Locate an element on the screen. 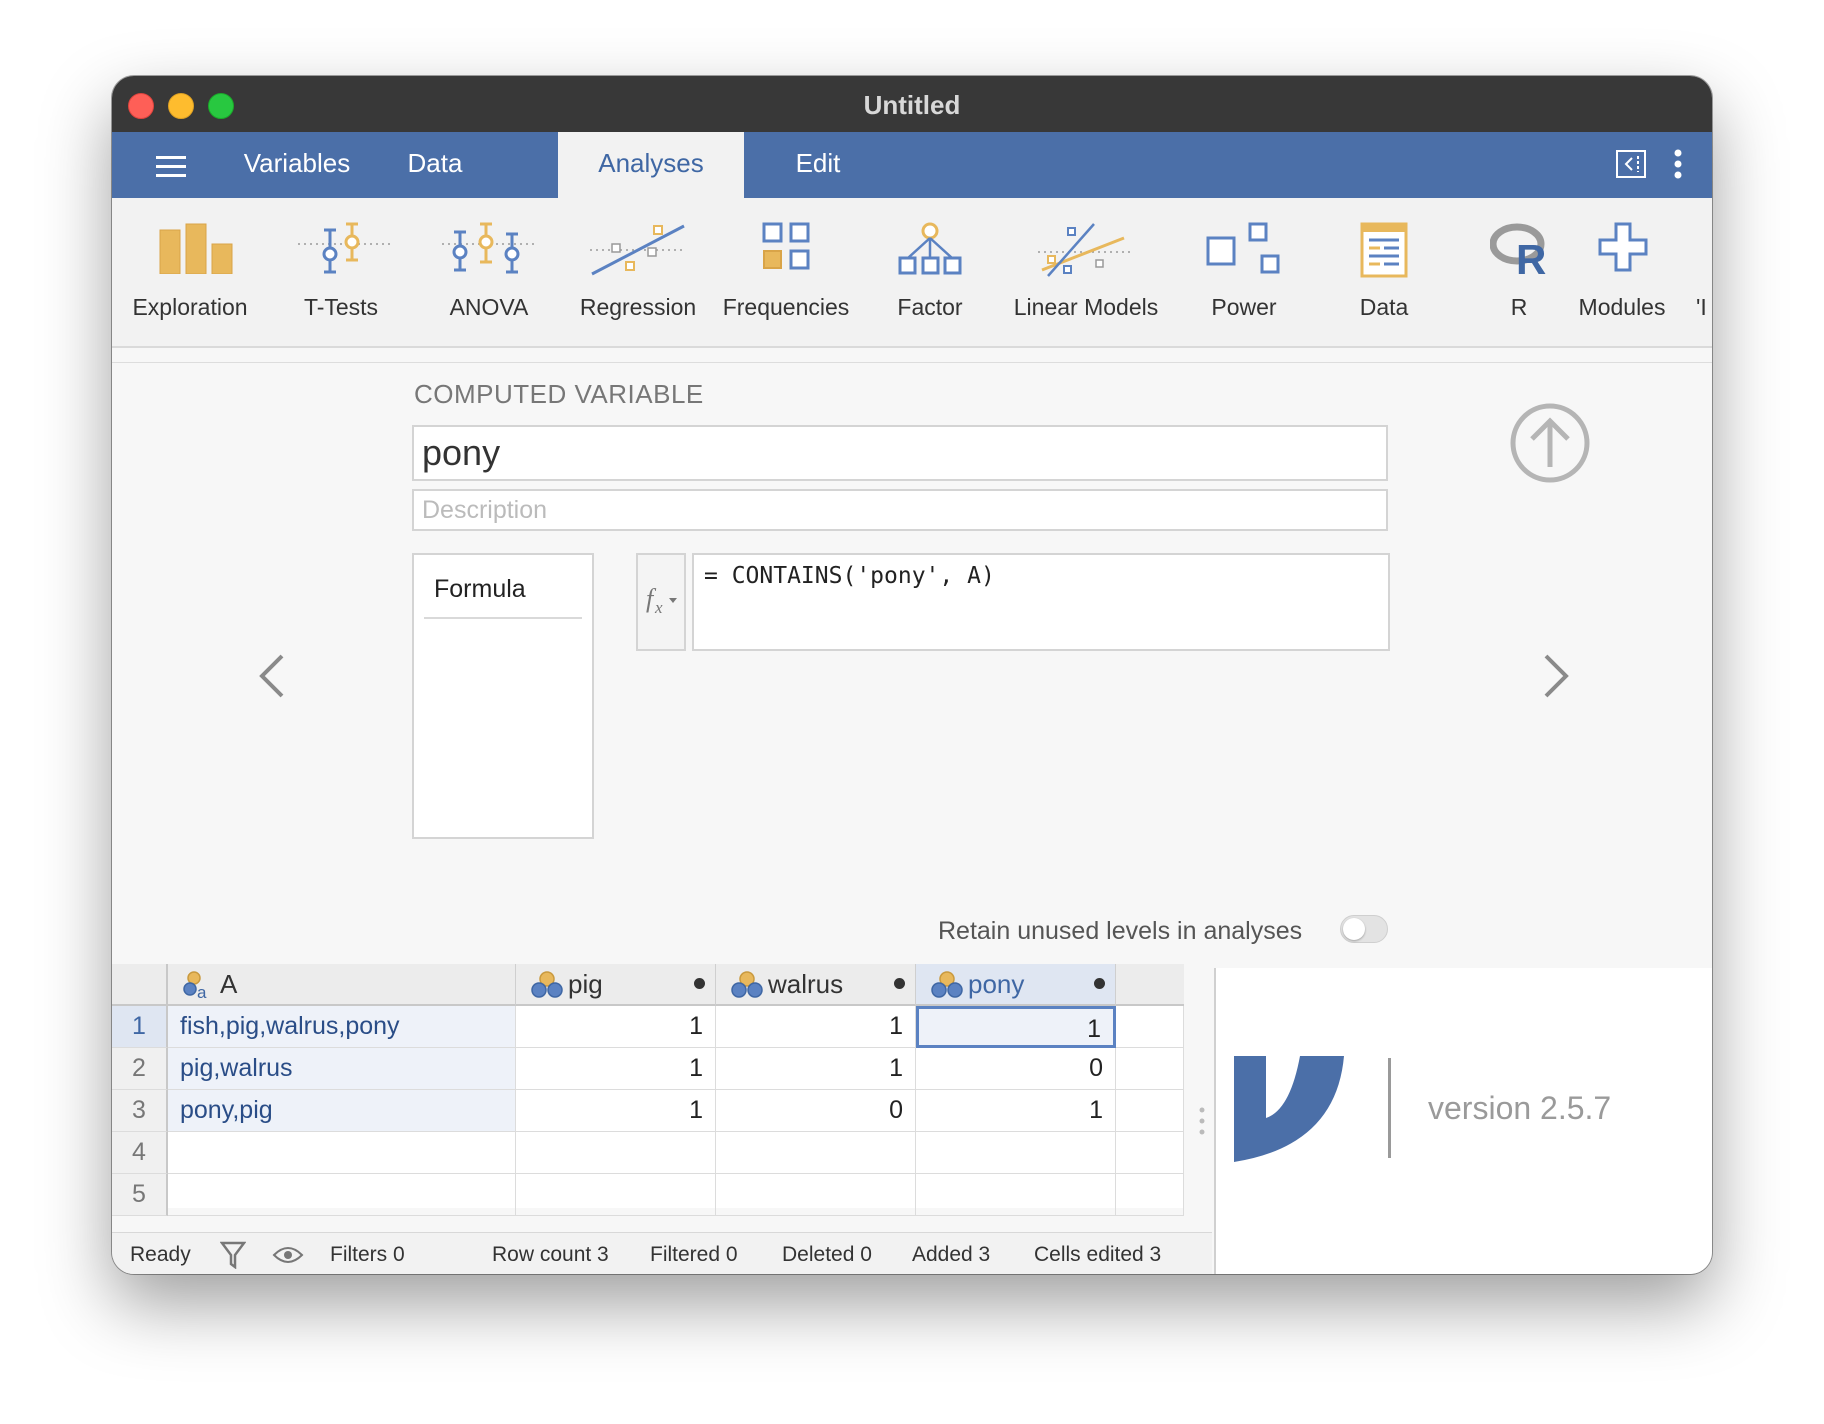  toolbar-label: Modules is located at coordinates (1622, 307).